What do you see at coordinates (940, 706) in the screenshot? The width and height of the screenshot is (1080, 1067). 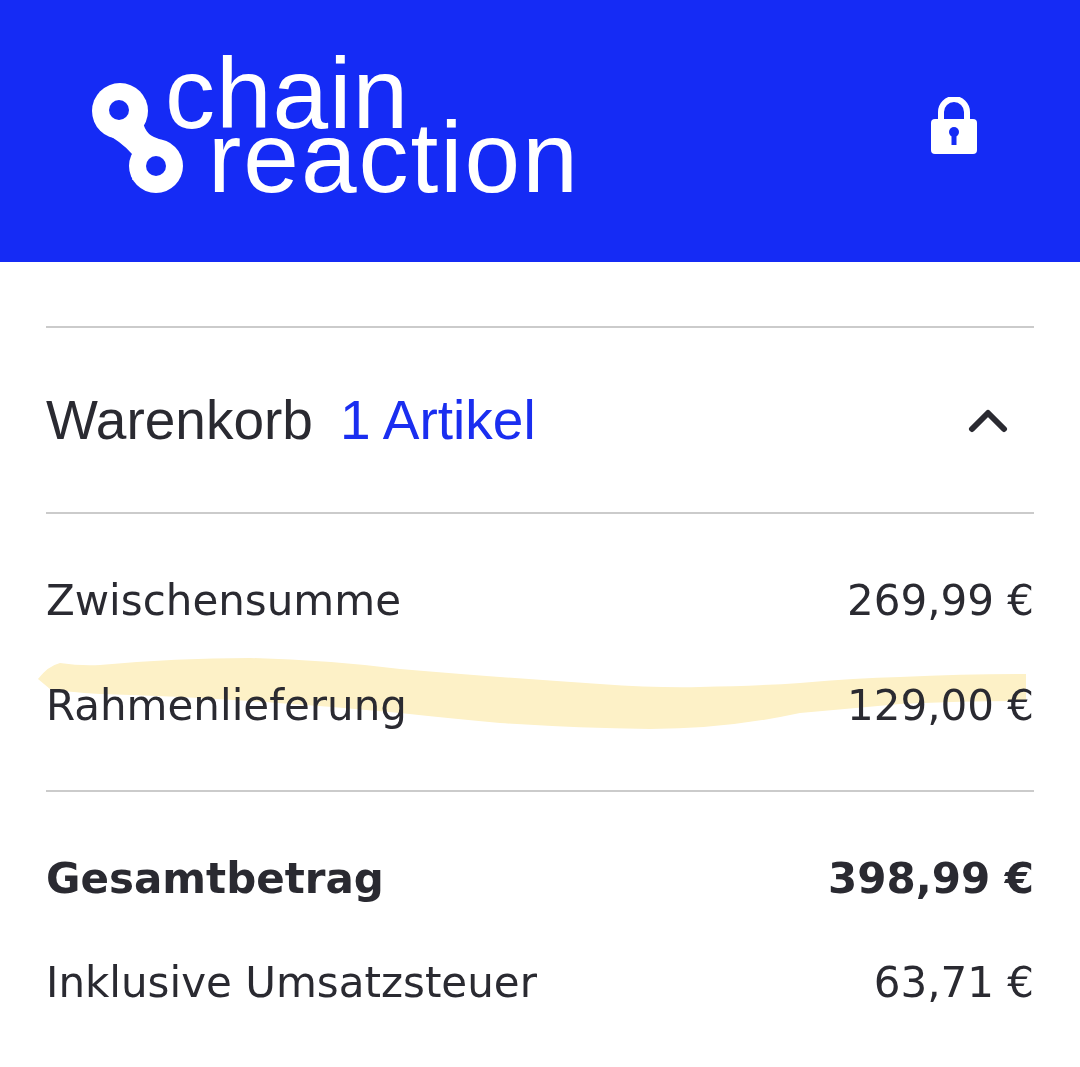 I see `summary-amount: 129,00 €` at bounding box center [940, 706].